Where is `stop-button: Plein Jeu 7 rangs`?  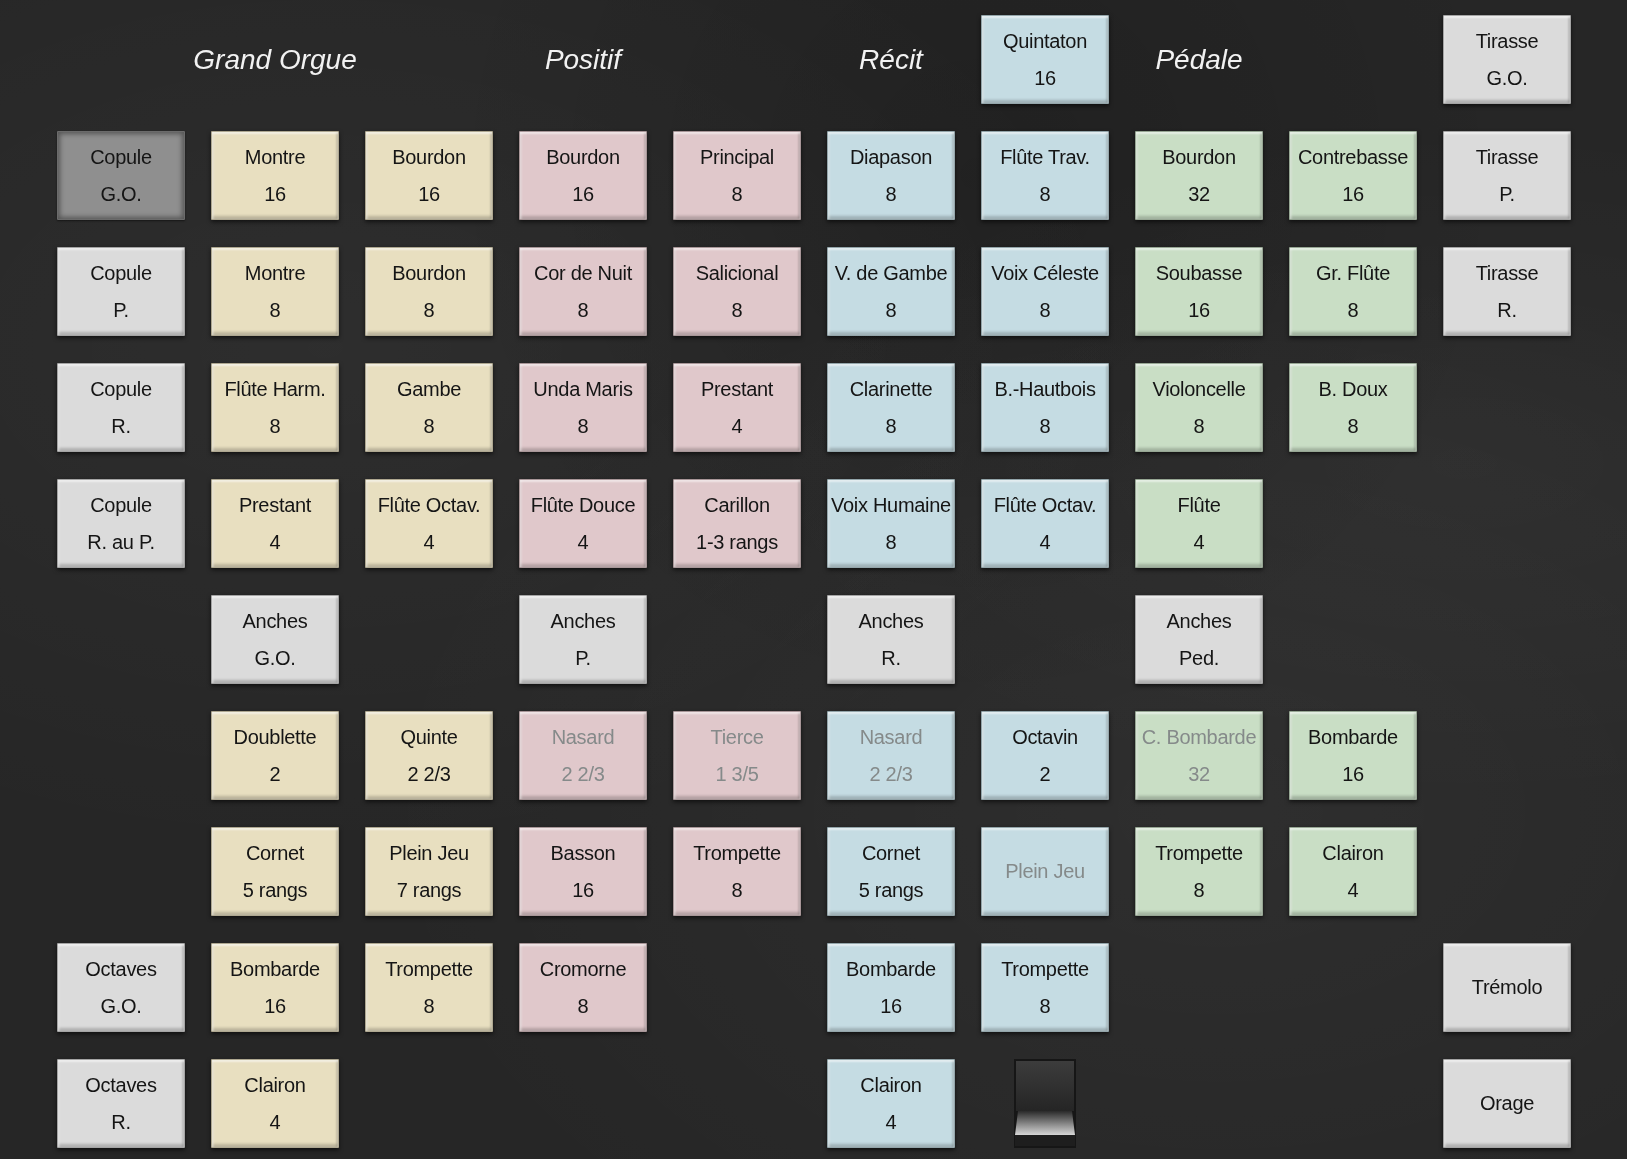
stop-button: Plein Jeu 7 rangs is located at coordinates (429, 871).